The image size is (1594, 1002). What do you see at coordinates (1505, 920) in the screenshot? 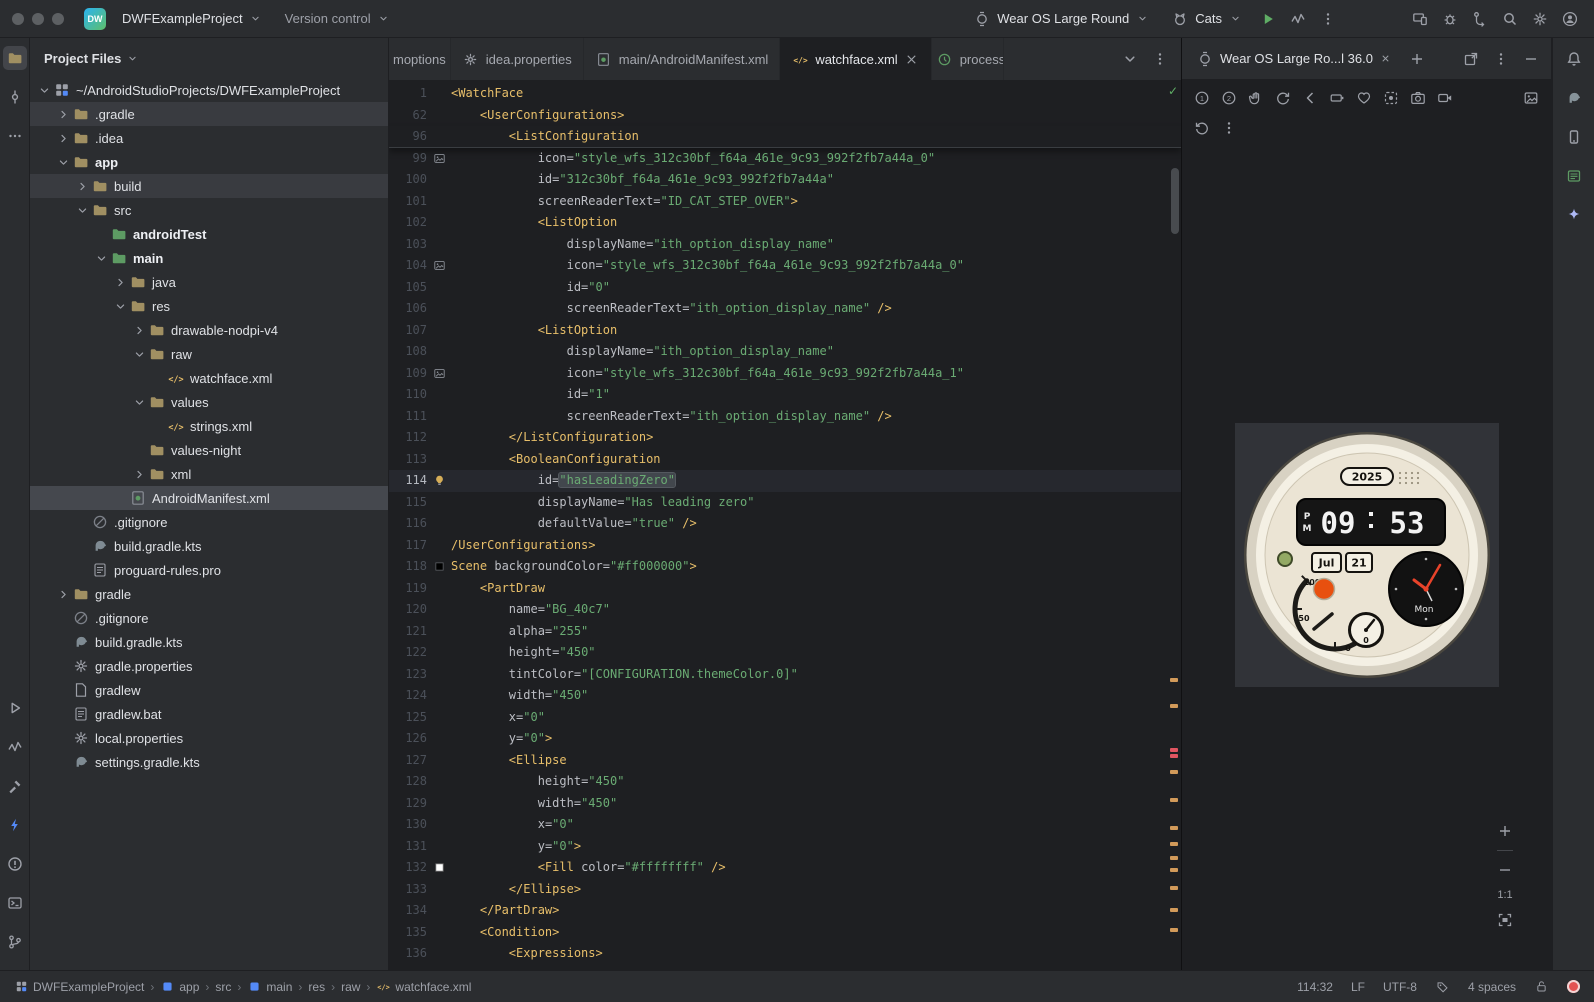
I see `fit-to-window-button` at bounding box center [1505, 920].